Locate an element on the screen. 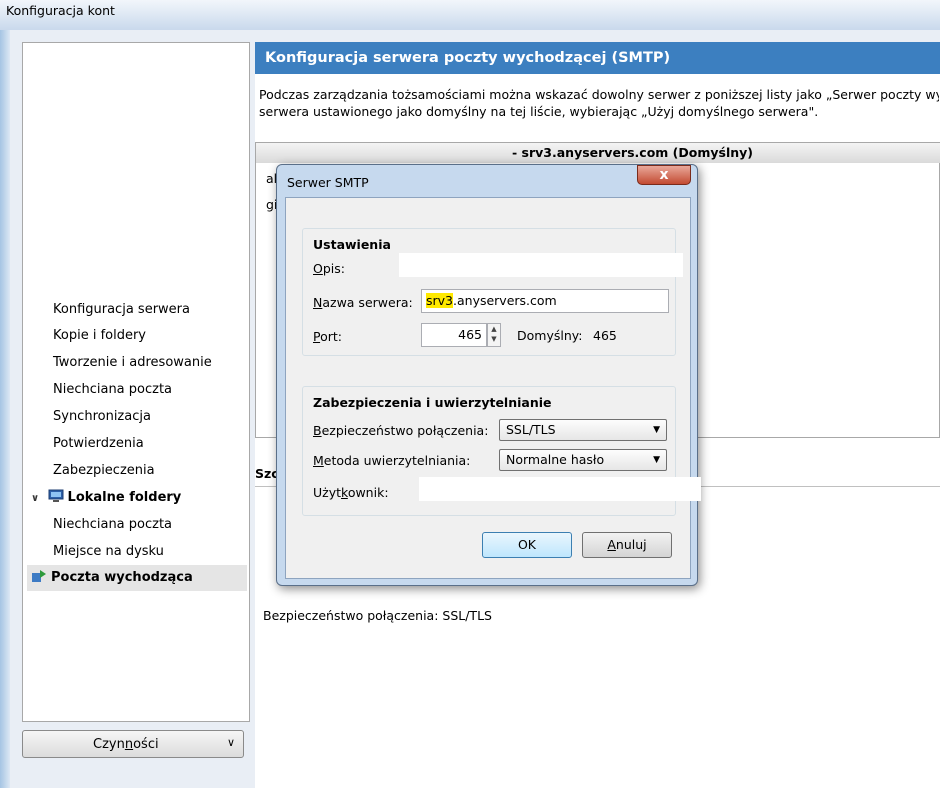 The width and height of the screenshot is (940, 788). tree-item-server-settings: Konfiguracja serwera is located at coordinates (121, 310).